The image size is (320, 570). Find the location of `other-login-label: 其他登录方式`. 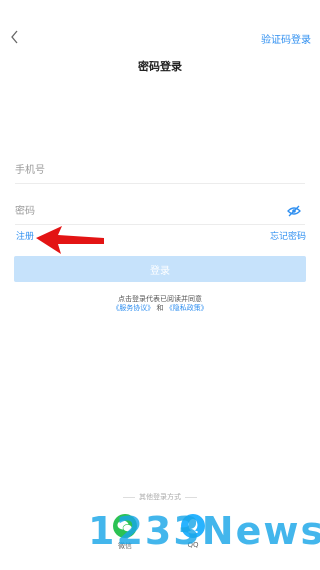

other-login-label: 其他登录方式 is located at coordinates (160, 497).